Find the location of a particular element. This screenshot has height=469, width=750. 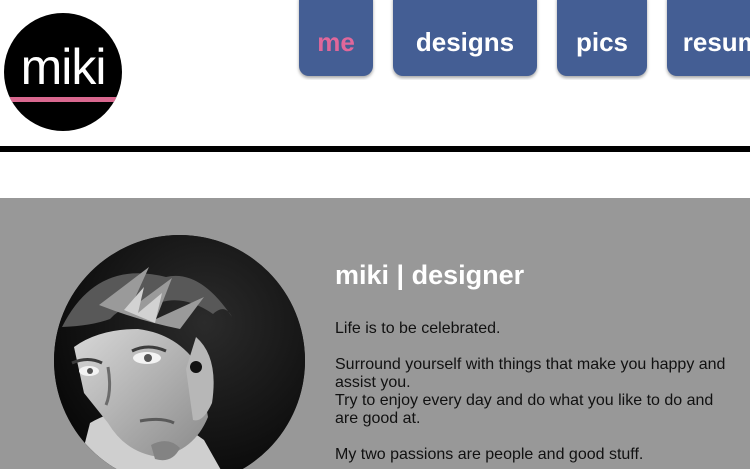

page-title: miki | designer is located at coordinates (430, 275).